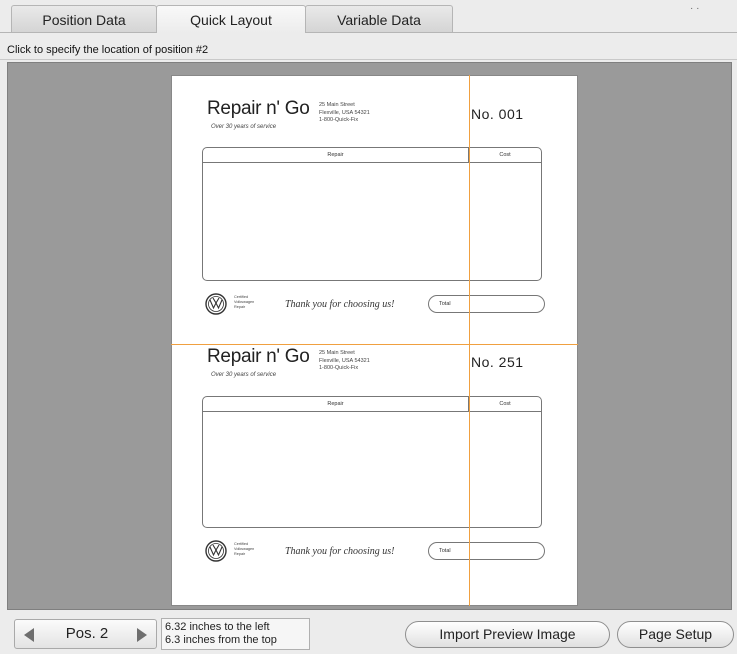  I want to click on tab-divider, so click(368, 32).